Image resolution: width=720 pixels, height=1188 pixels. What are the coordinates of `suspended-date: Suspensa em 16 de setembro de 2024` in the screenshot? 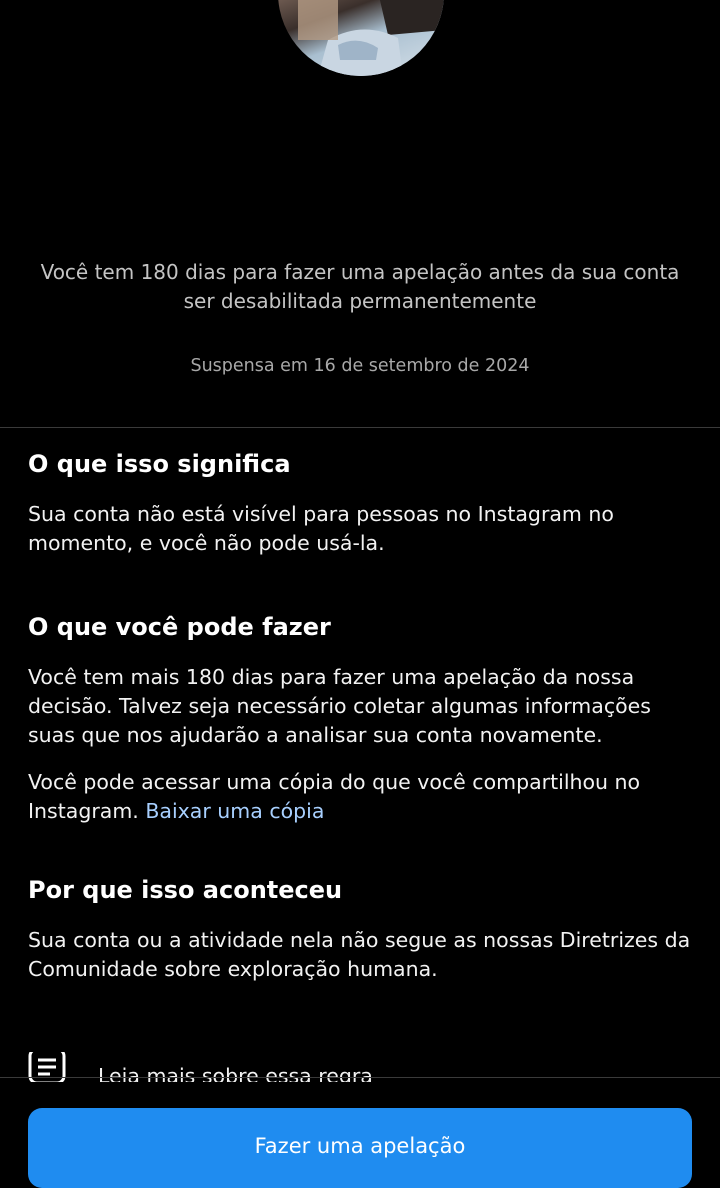 It's located at (360, 366).